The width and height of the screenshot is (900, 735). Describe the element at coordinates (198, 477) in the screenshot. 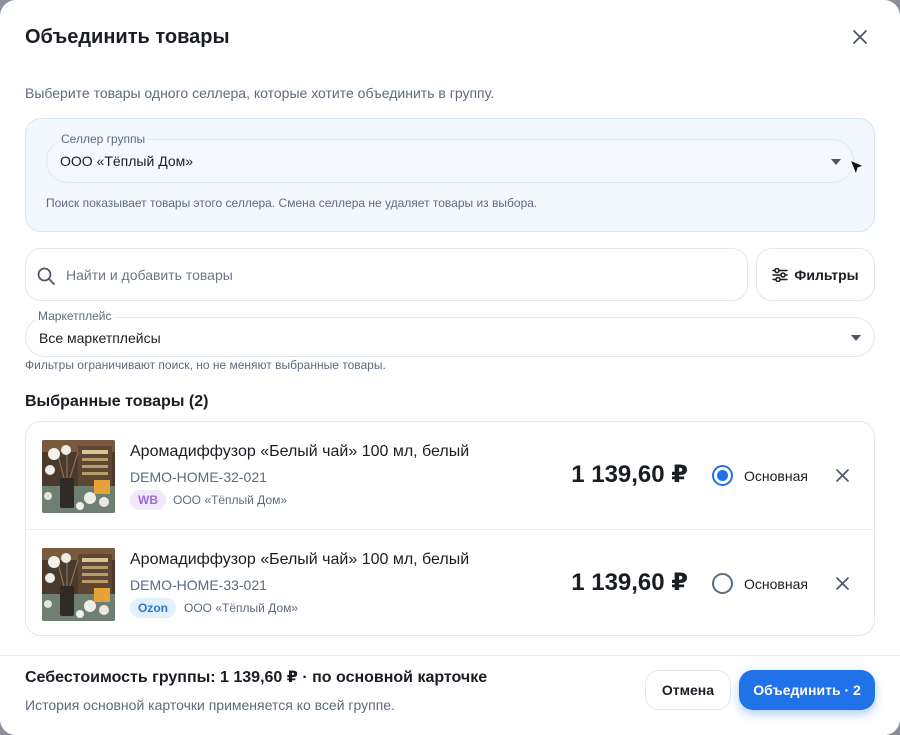

I see `product-sku: DEMO-HOME-32-021` at that location.